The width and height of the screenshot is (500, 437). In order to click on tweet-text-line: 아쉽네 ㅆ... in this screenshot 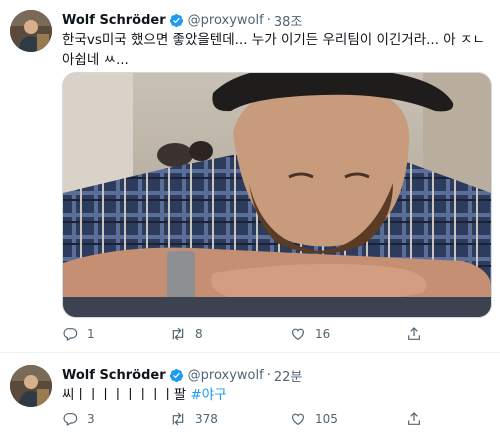, I will do `click(95, 60)`.